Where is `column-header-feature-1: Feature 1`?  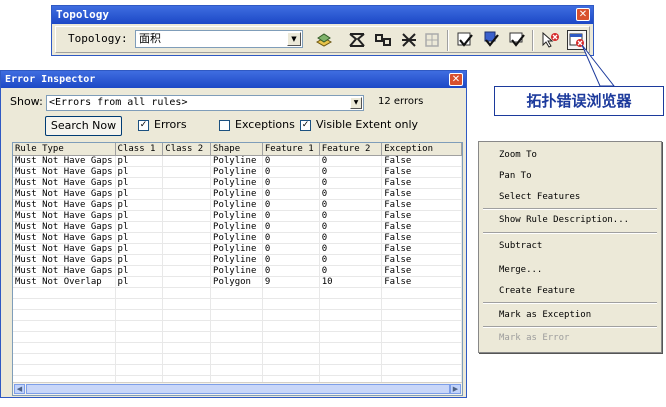 column-header-feature-1: Feature 1 is located at coordinates (291, 149).